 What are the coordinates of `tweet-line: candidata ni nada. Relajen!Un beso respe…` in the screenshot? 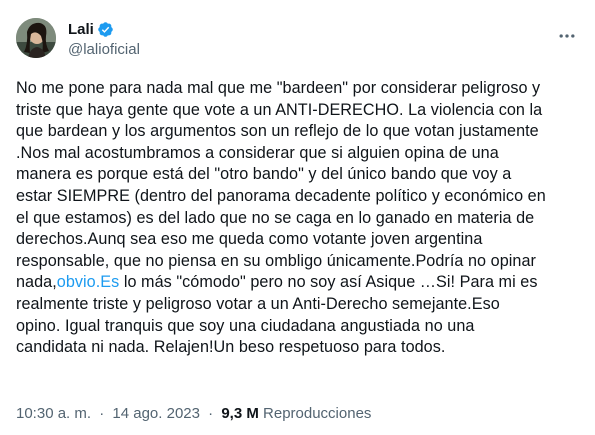 It's located at (231, 347).